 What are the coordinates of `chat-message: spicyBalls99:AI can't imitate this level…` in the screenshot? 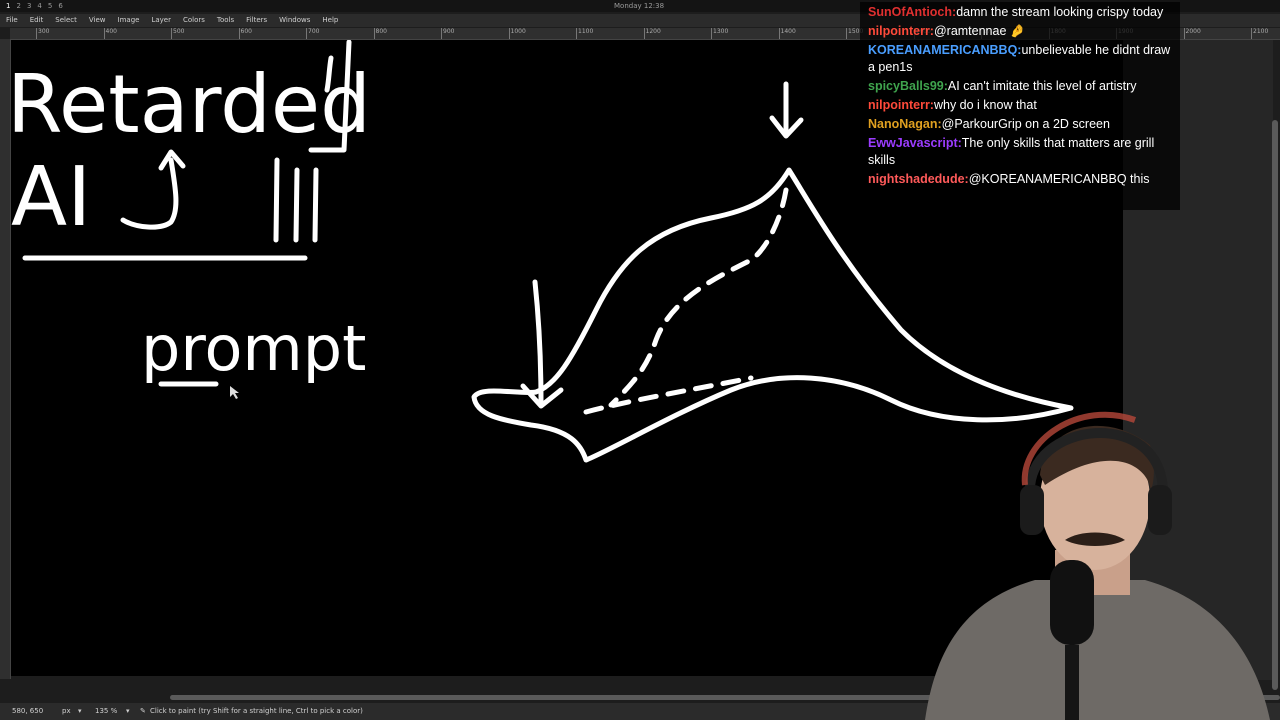 It's located at (1020, 86).